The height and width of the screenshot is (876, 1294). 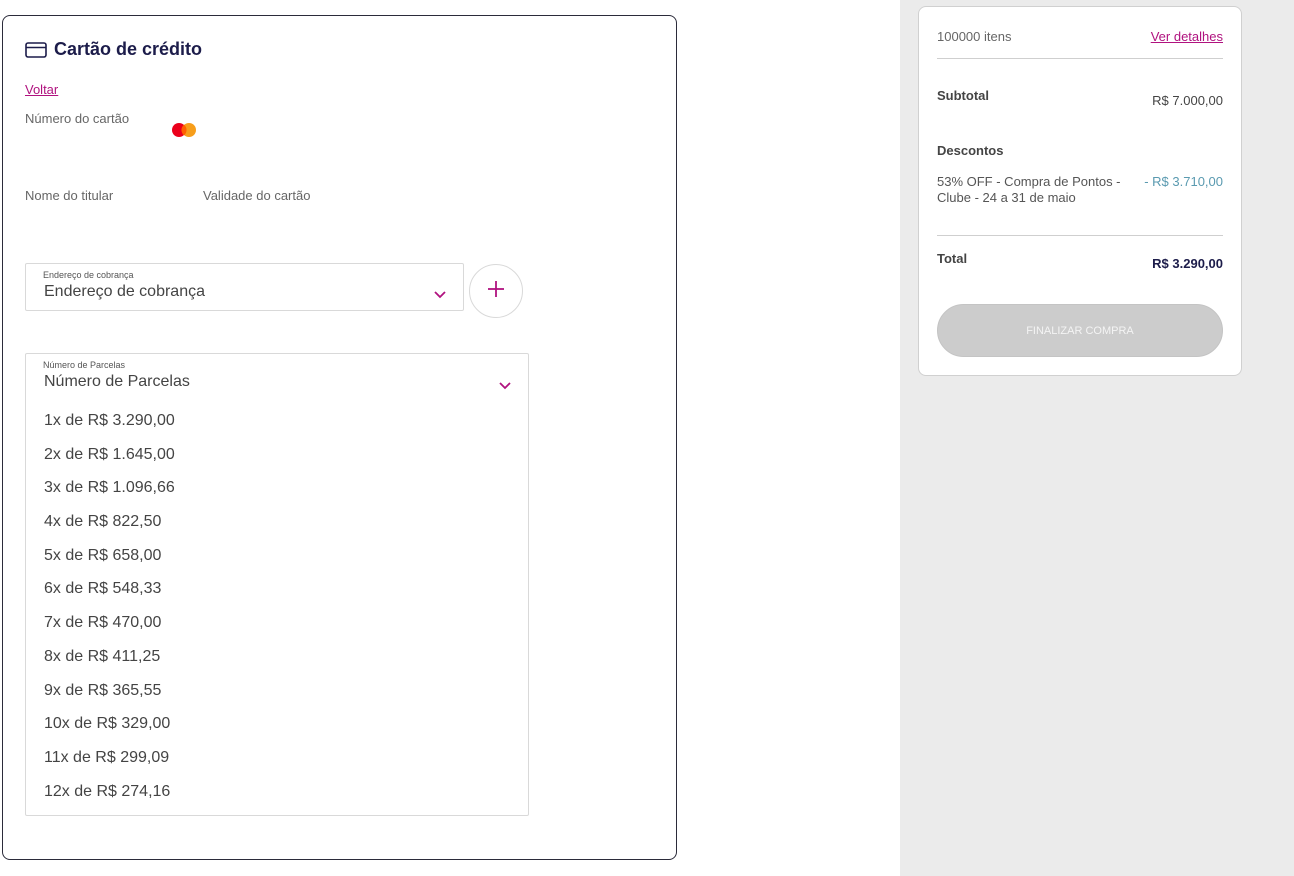 What do you see at coordinates (124, 291) in the screenshot?
I see `billing-address-value: Endereço de cobrança` at bounding box center [124, 291].